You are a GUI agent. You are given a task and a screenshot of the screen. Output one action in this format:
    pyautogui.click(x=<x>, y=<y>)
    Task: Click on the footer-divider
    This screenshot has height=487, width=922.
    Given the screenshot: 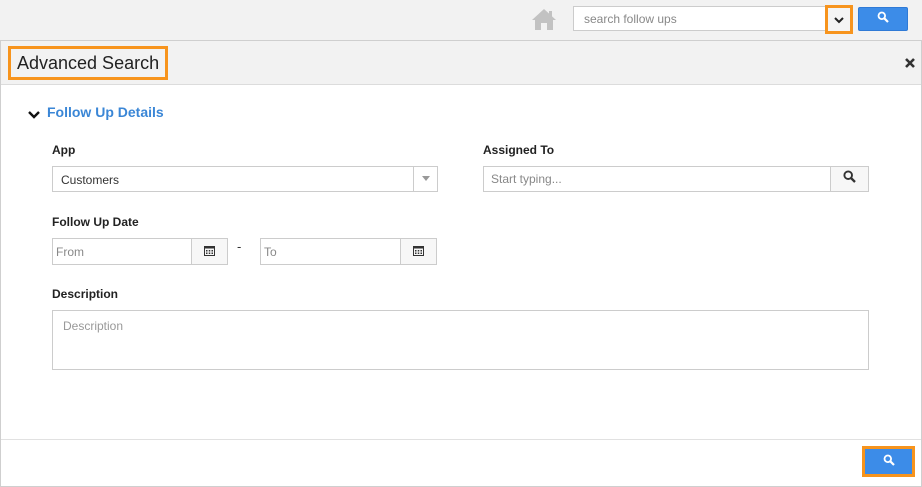 What is the action you would take?
    pyautogui.click(x=461, y=439)
    